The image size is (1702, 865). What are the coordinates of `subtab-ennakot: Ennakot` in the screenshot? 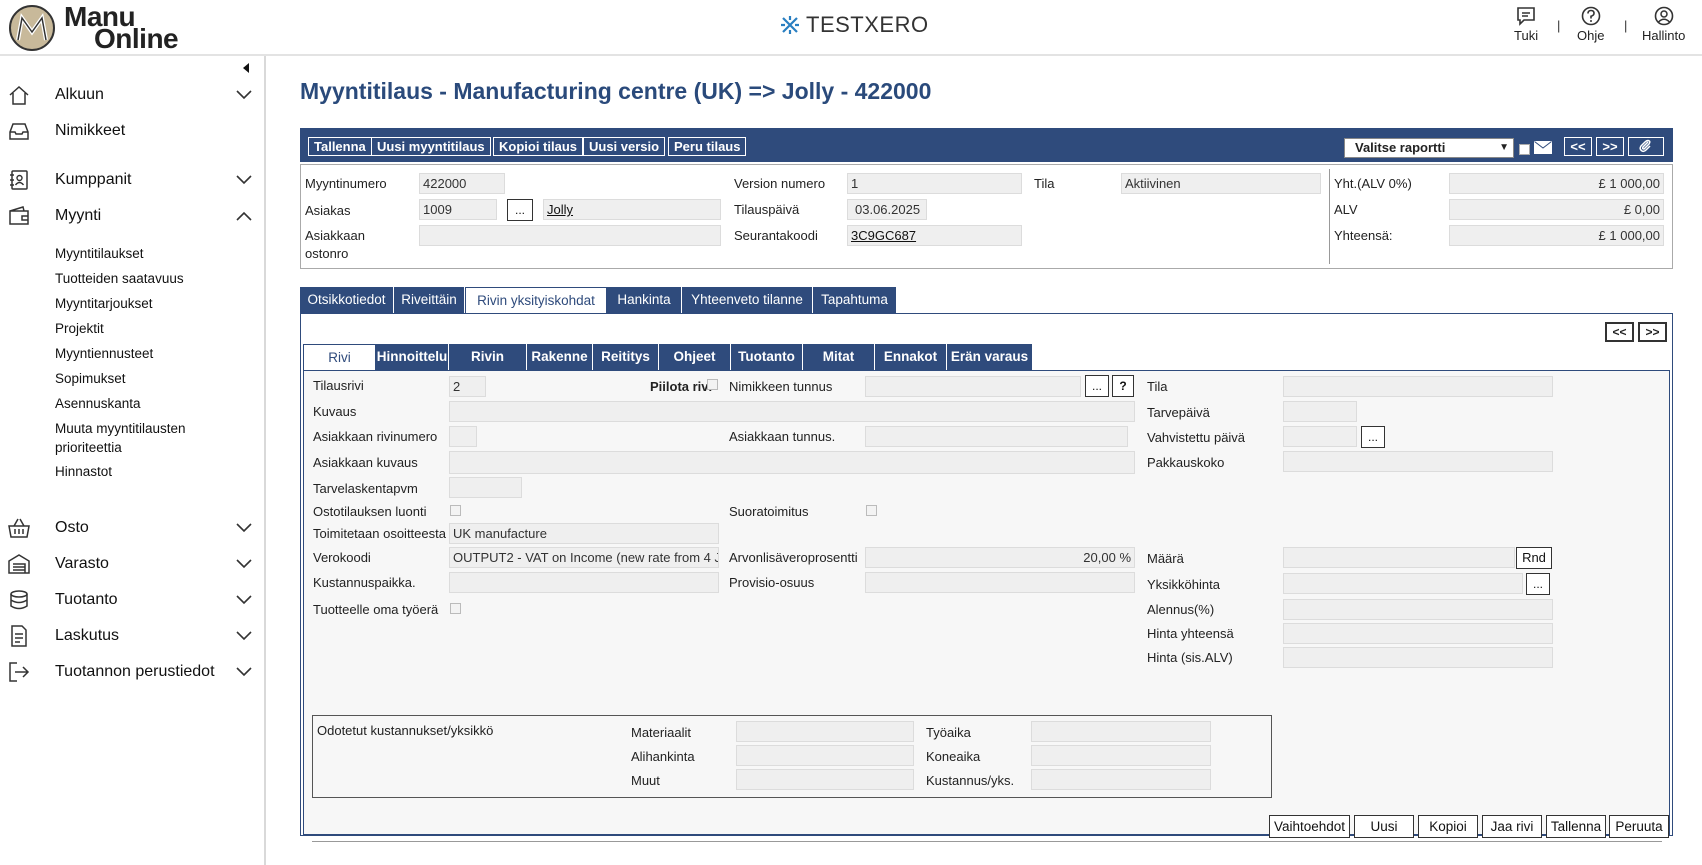 It's located at (911, 357).